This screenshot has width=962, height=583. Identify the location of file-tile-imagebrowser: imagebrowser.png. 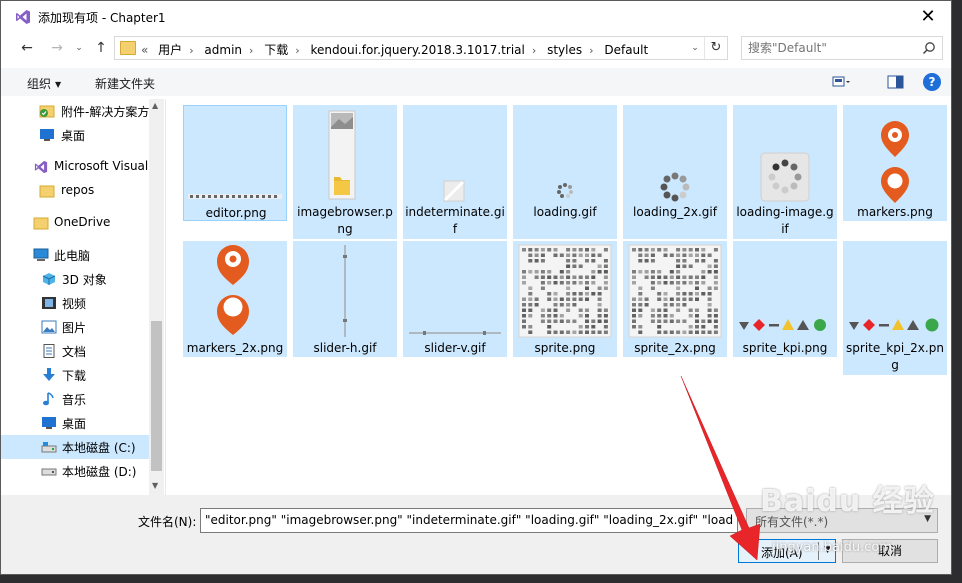
(345, 172).